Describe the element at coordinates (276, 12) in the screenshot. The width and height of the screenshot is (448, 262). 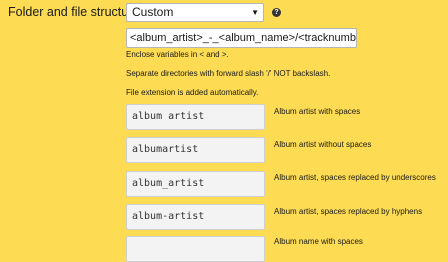
I see `help-icon: ?` at that location.